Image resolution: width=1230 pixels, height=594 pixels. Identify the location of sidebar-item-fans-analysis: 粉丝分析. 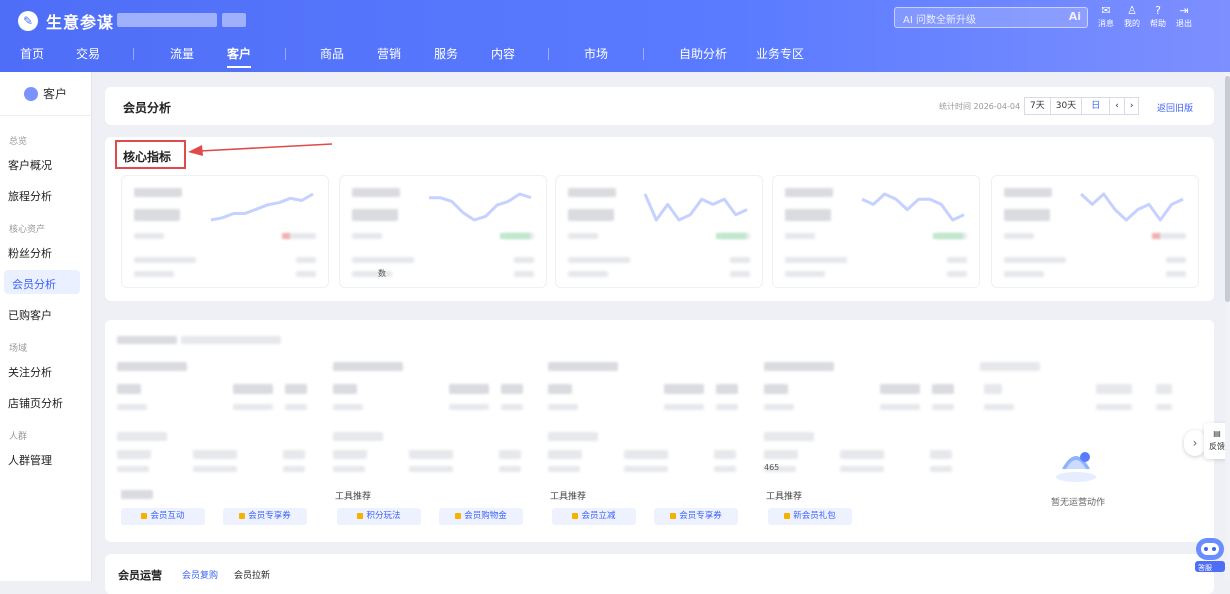
(46, 251).